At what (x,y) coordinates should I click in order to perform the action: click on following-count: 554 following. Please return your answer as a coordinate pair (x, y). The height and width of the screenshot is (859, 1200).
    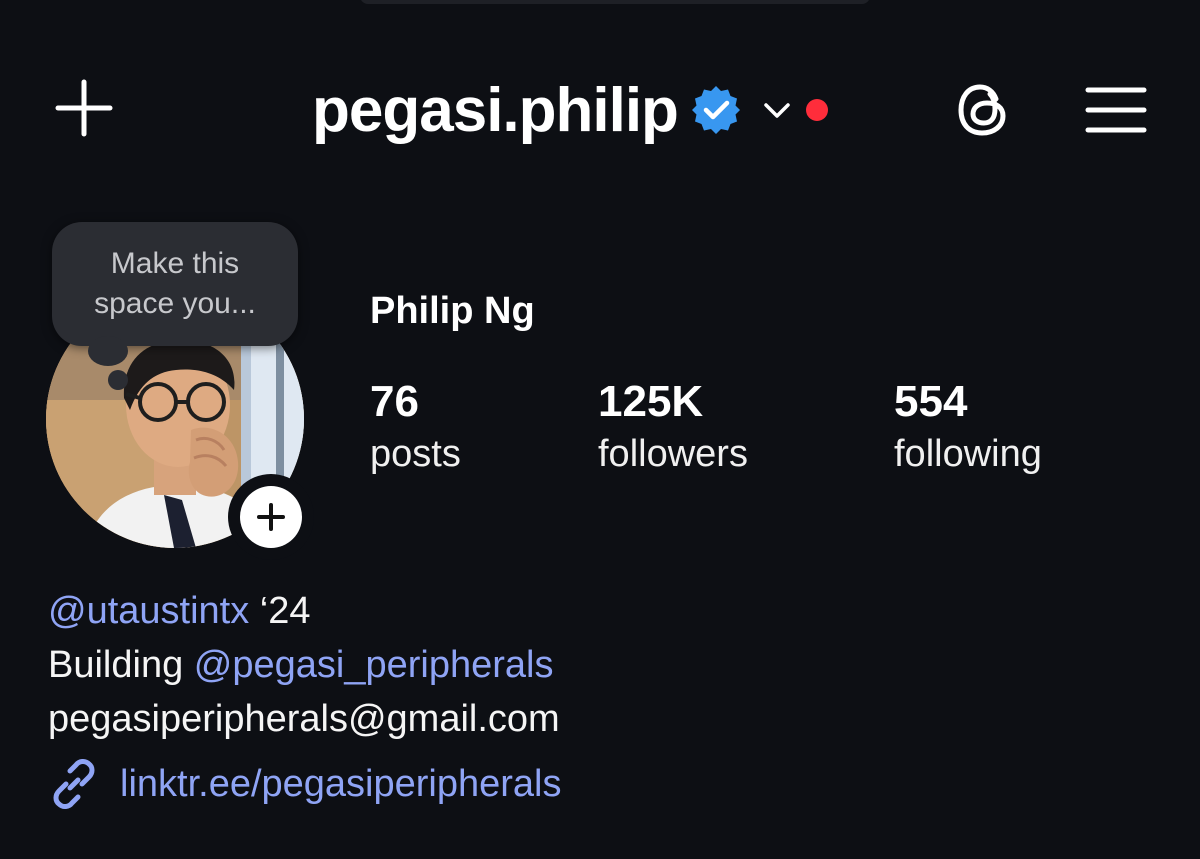
    Looking at the image, I should click on (968, 428).